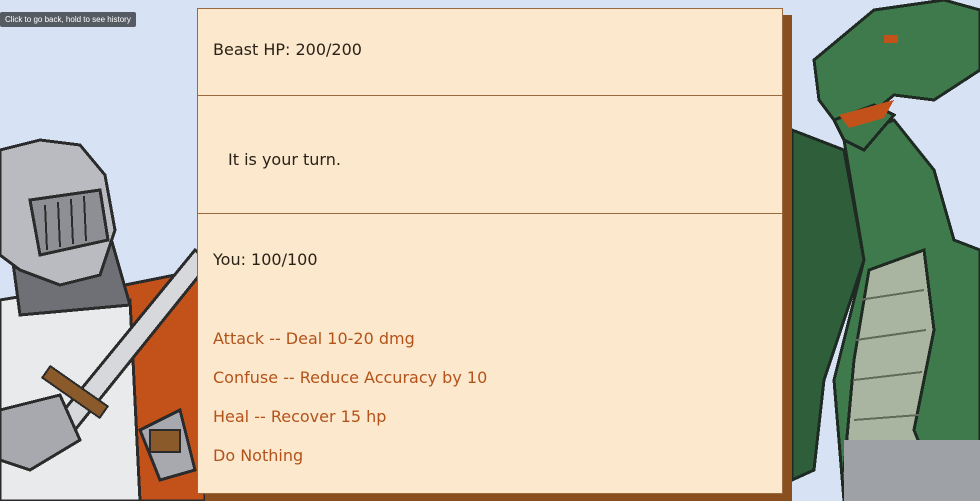 This screenshot has height=501, width=980. I want to click on player-hp-label: You: 100/100, so click(265, 259).